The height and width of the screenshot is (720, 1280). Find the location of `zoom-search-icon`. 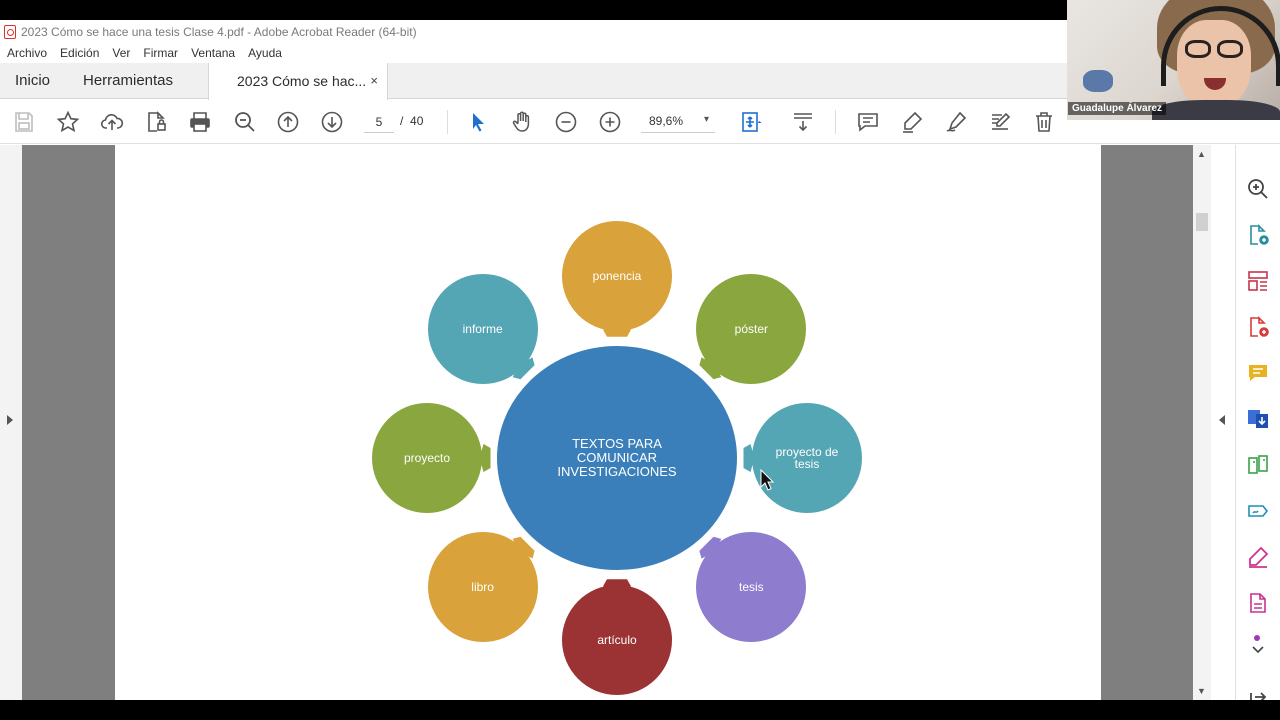

zoom-search-icon is located at coordinates (245, 122).